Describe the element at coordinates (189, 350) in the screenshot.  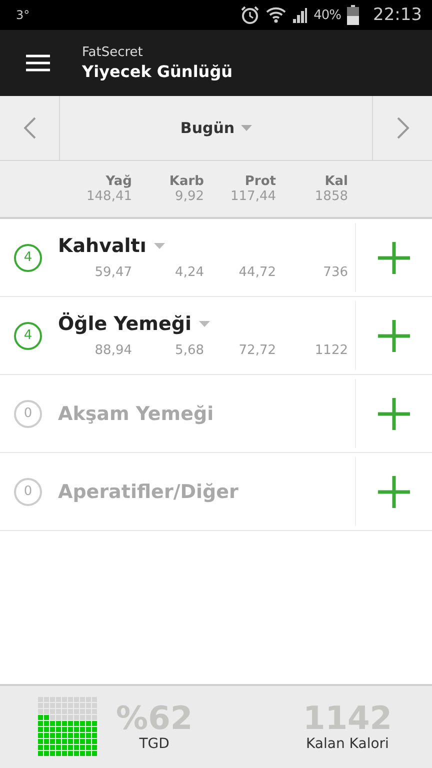
I see `nutrient-value: 5,68` at that location.